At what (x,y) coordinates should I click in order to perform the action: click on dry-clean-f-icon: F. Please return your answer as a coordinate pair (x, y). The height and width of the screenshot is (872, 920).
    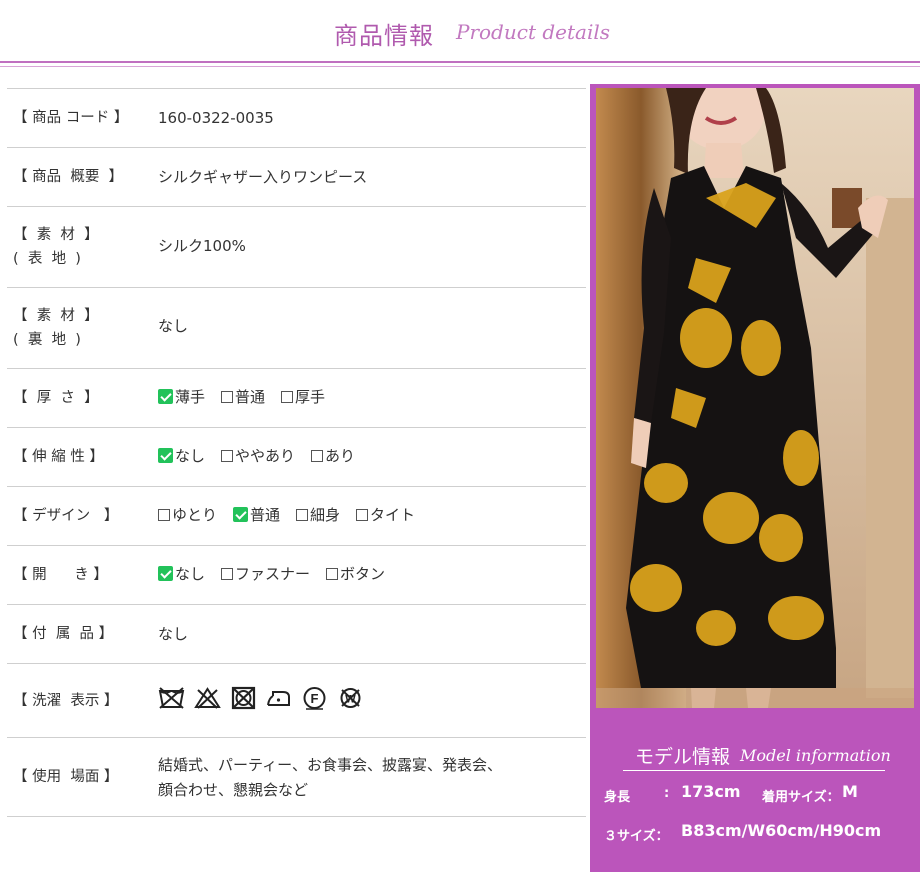
    Looking at the image, I should click on (314, 698).